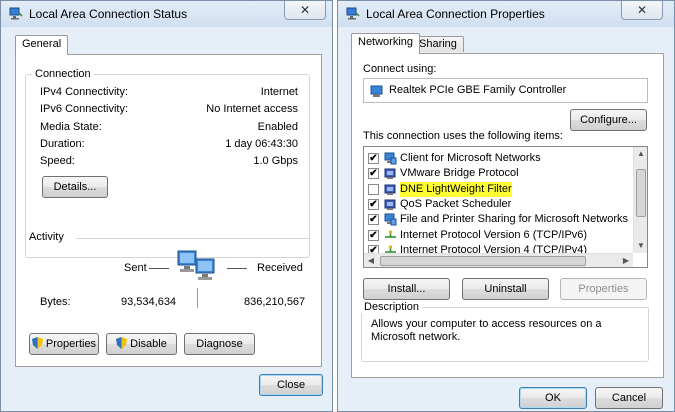  I want to click on media-state-label: Media State:, so click(71, 127).